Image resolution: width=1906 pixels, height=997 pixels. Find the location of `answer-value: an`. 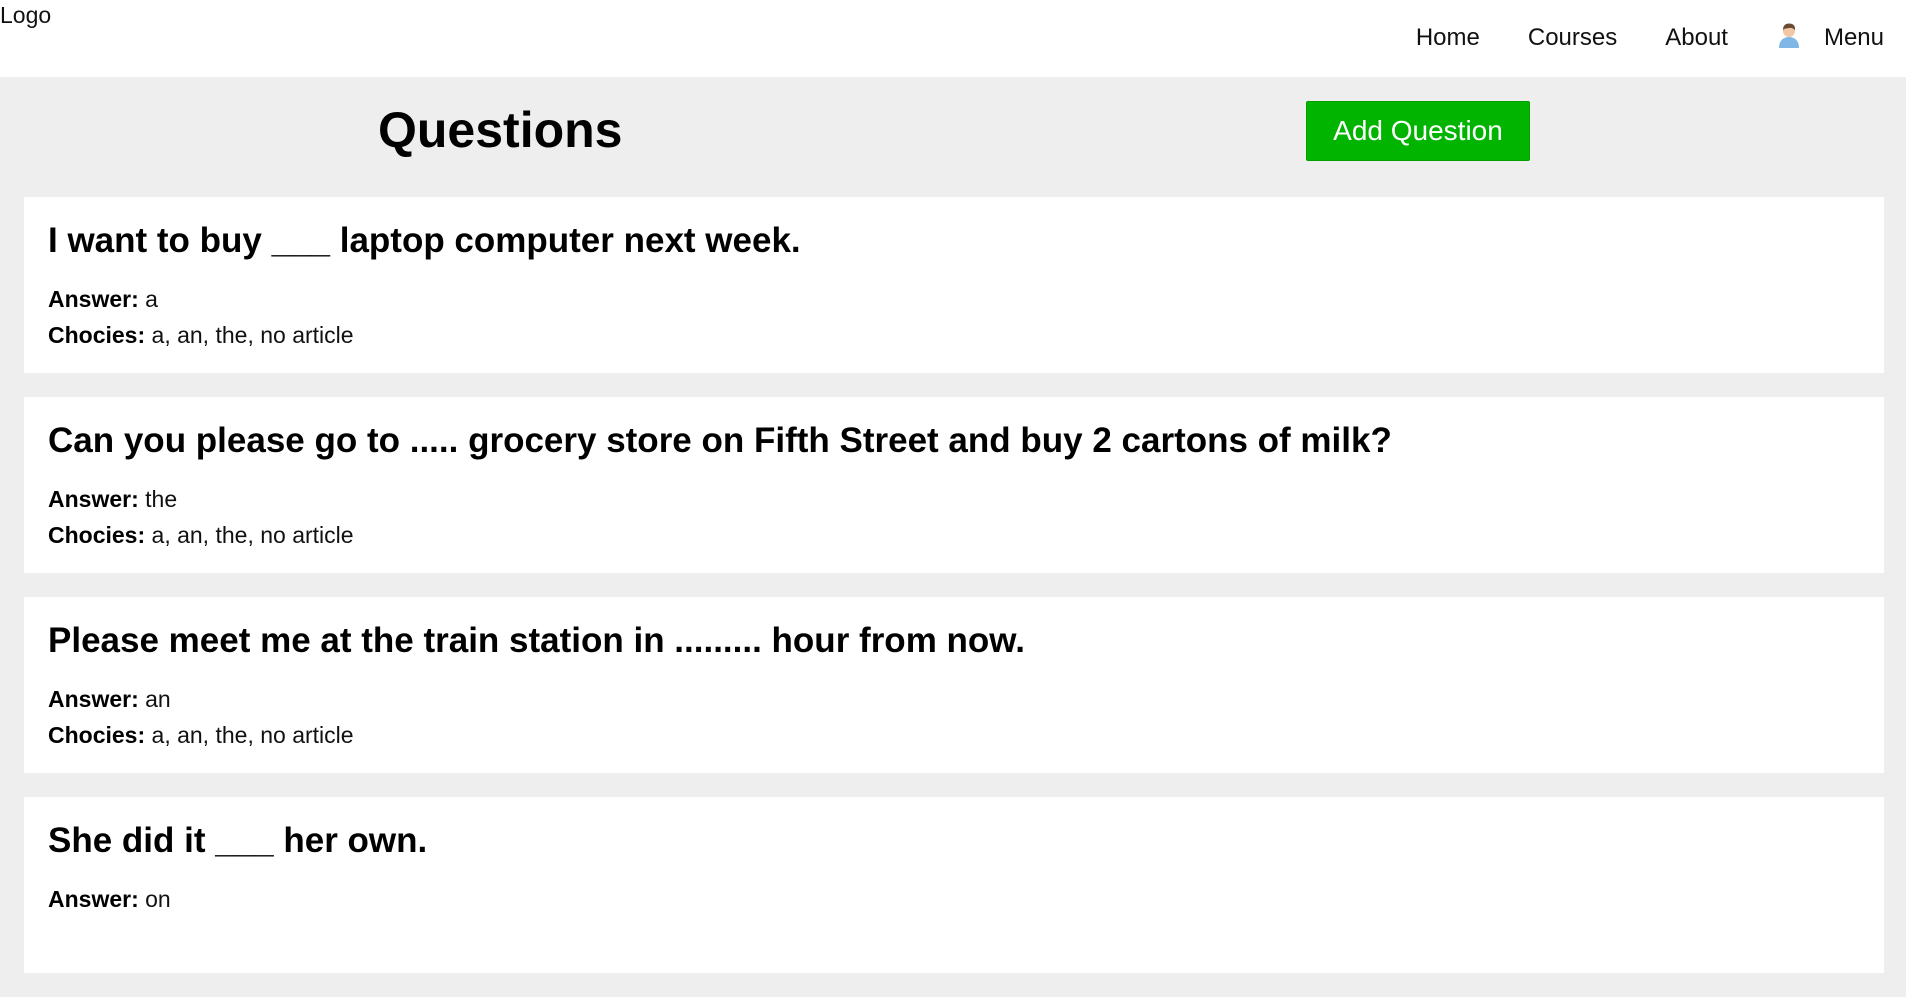

answer-value: an is located at coordinates (158, 699).